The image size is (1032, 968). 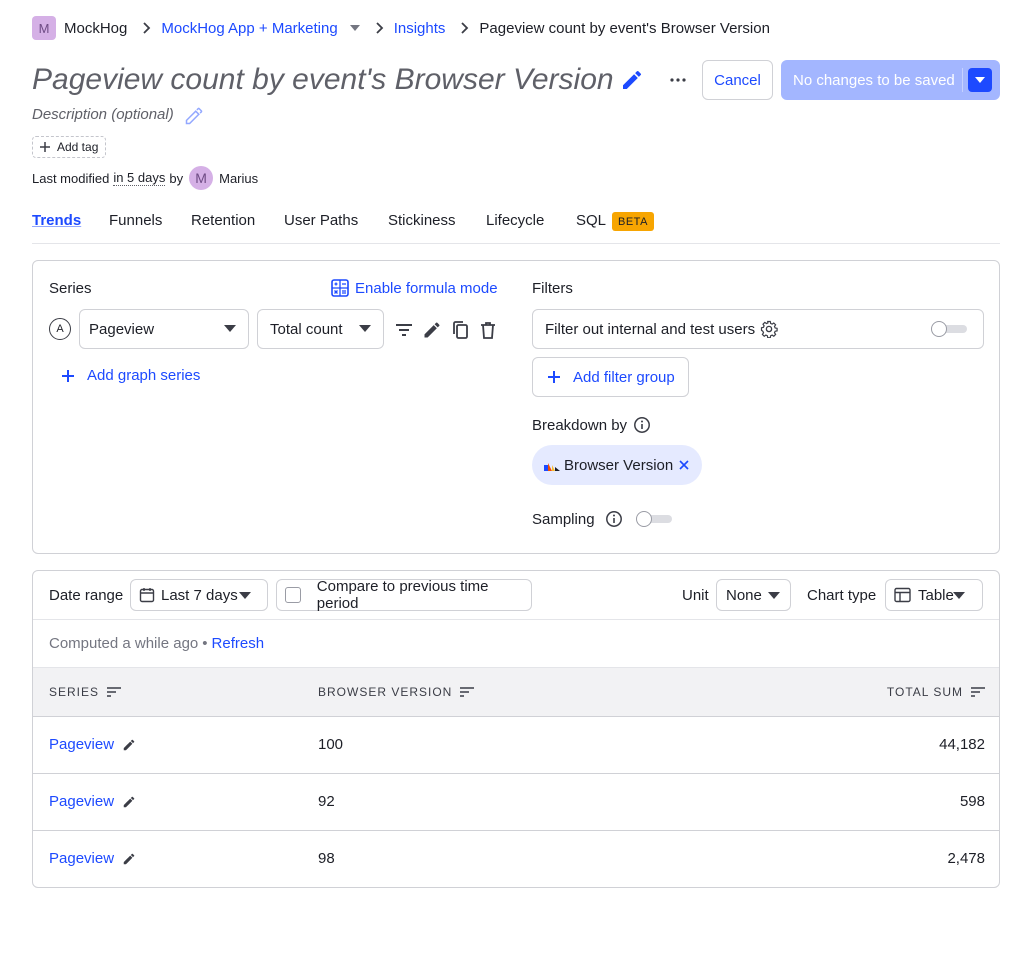 I want to click on math-select-value: Total count, so click(x=306, y=329).